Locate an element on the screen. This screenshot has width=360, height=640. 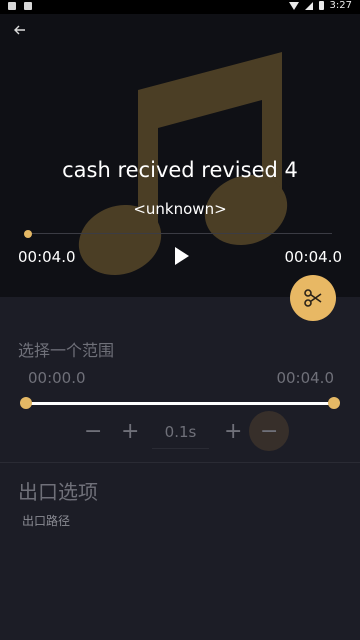
scissors-icon is located at coordinates (313, 298).